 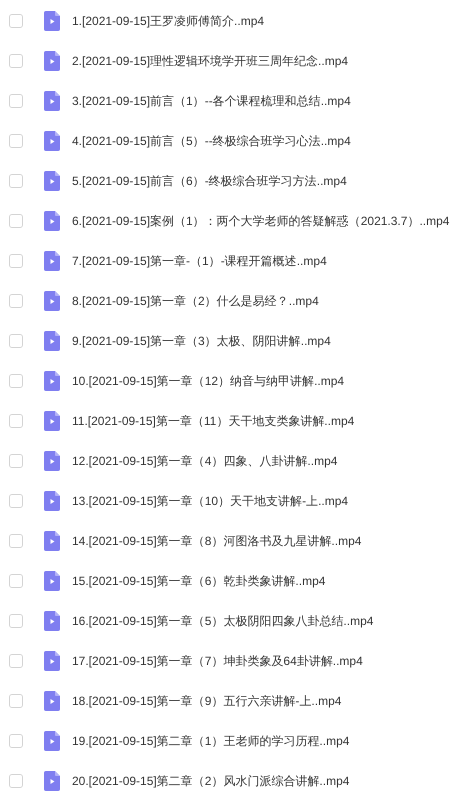 I want to click on file-name: 16.[2021-09-15]第一章（5）太极阴阳四象八卦总结..mp4, so click(x=223, y=621).